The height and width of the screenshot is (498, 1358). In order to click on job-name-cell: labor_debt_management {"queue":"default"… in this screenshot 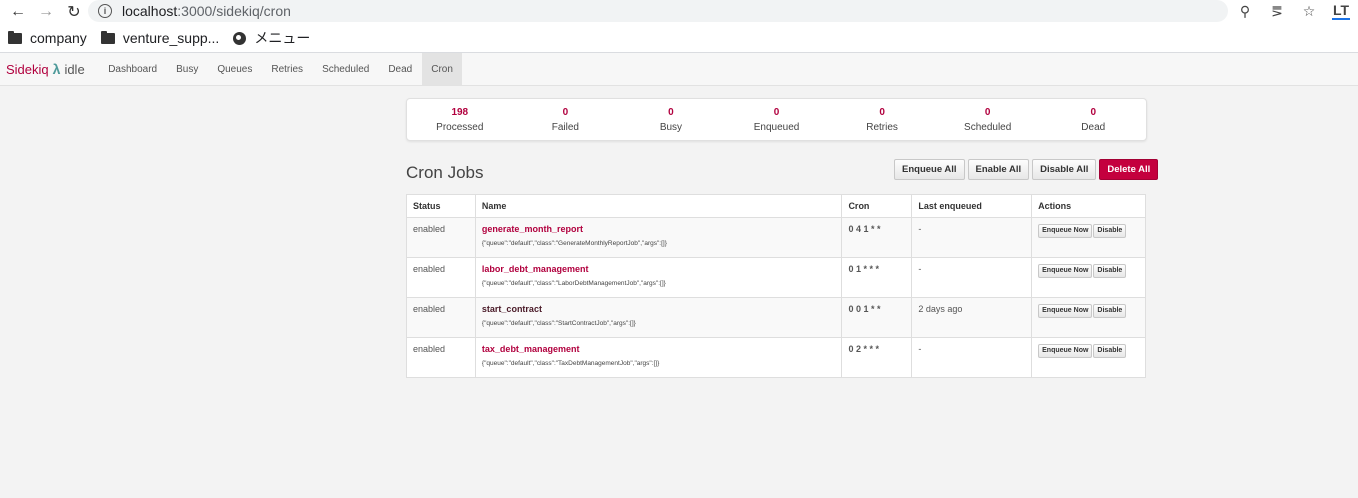, I will do `click(658, 277)`.